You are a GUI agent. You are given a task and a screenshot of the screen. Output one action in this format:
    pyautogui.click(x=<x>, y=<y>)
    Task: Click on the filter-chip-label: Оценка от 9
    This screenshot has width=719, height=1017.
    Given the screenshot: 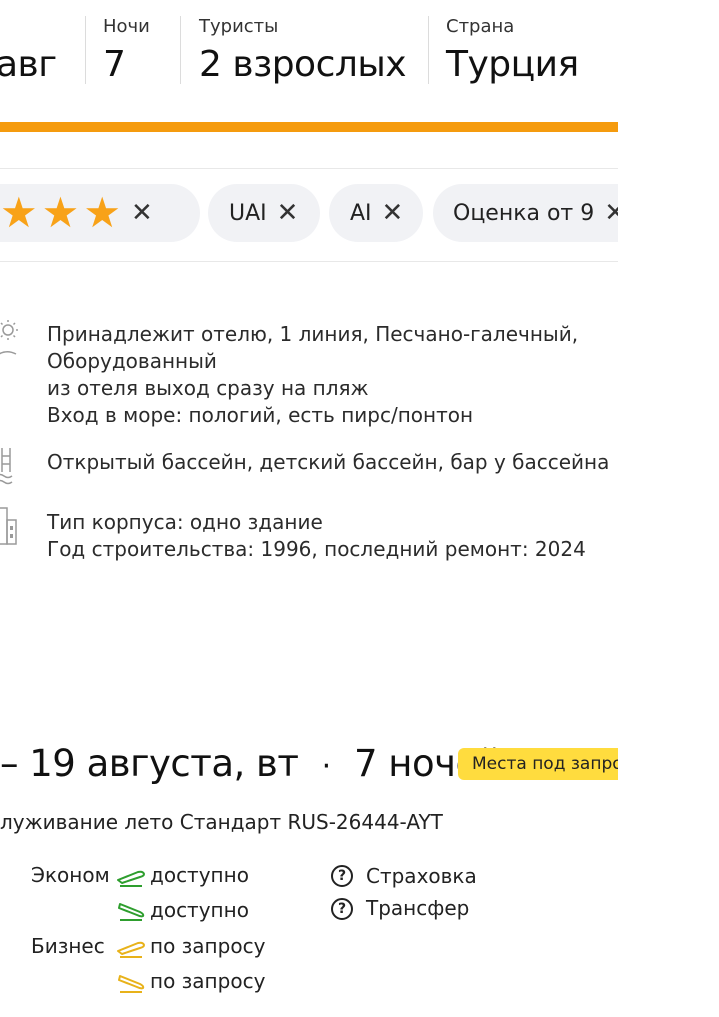 What is the action you would take?
    pyautogui.click(x=524, y=213)
    